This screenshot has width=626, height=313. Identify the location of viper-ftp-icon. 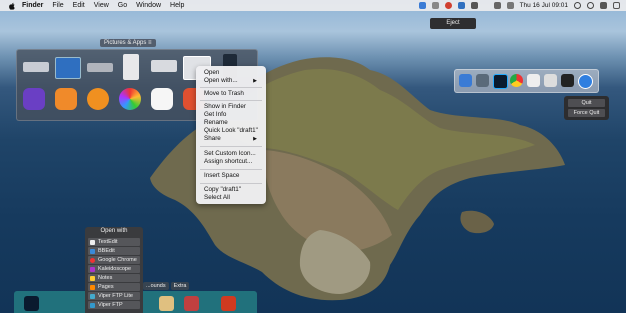
(92, 305).